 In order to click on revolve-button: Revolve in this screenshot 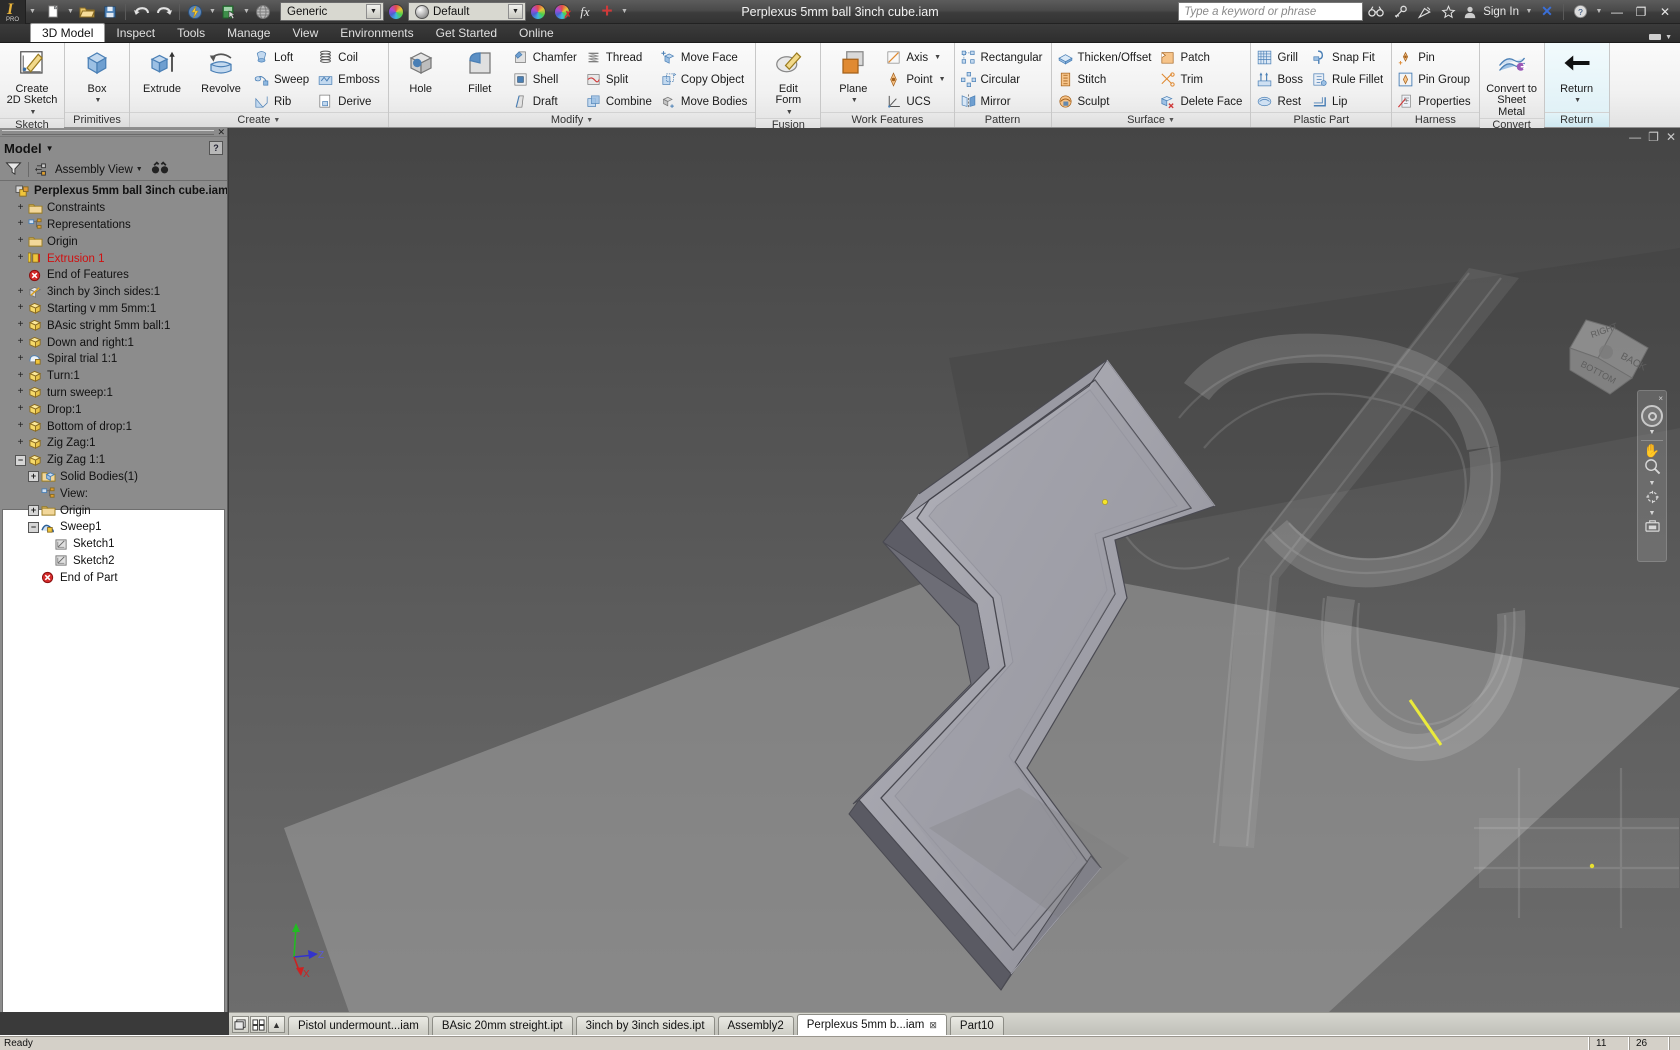, I will do `click(221, 70)`.